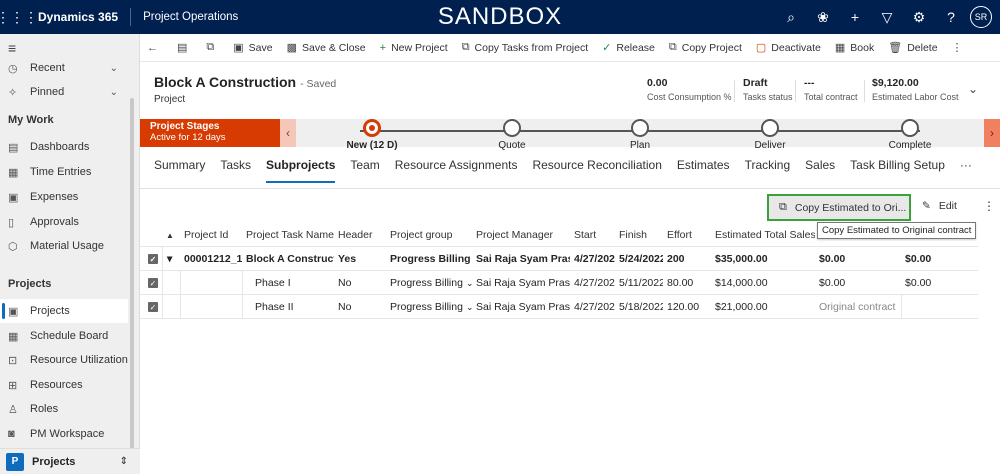 The height and width of the screenshot is (474, 1000). I want to click on popout-button: ⧉, so click(212, 48).